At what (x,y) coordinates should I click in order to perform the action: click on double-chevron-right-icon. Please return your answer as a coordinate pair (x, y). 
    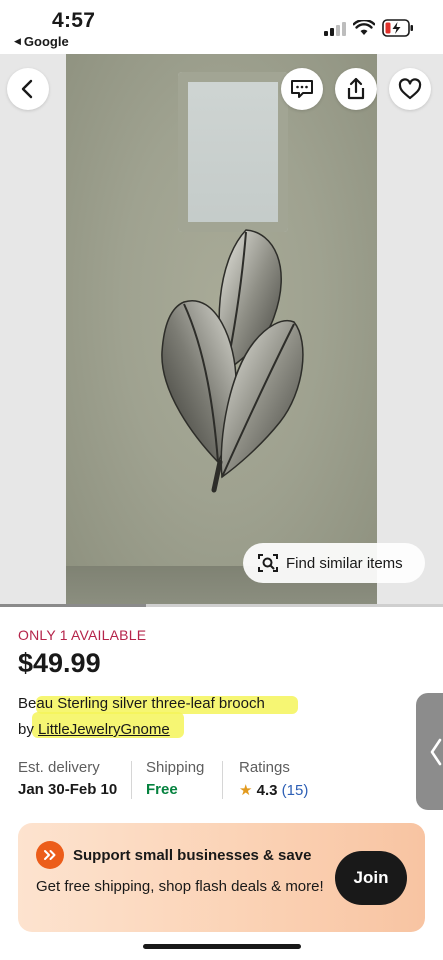
    Looking at the image, I should click on (50, 855).